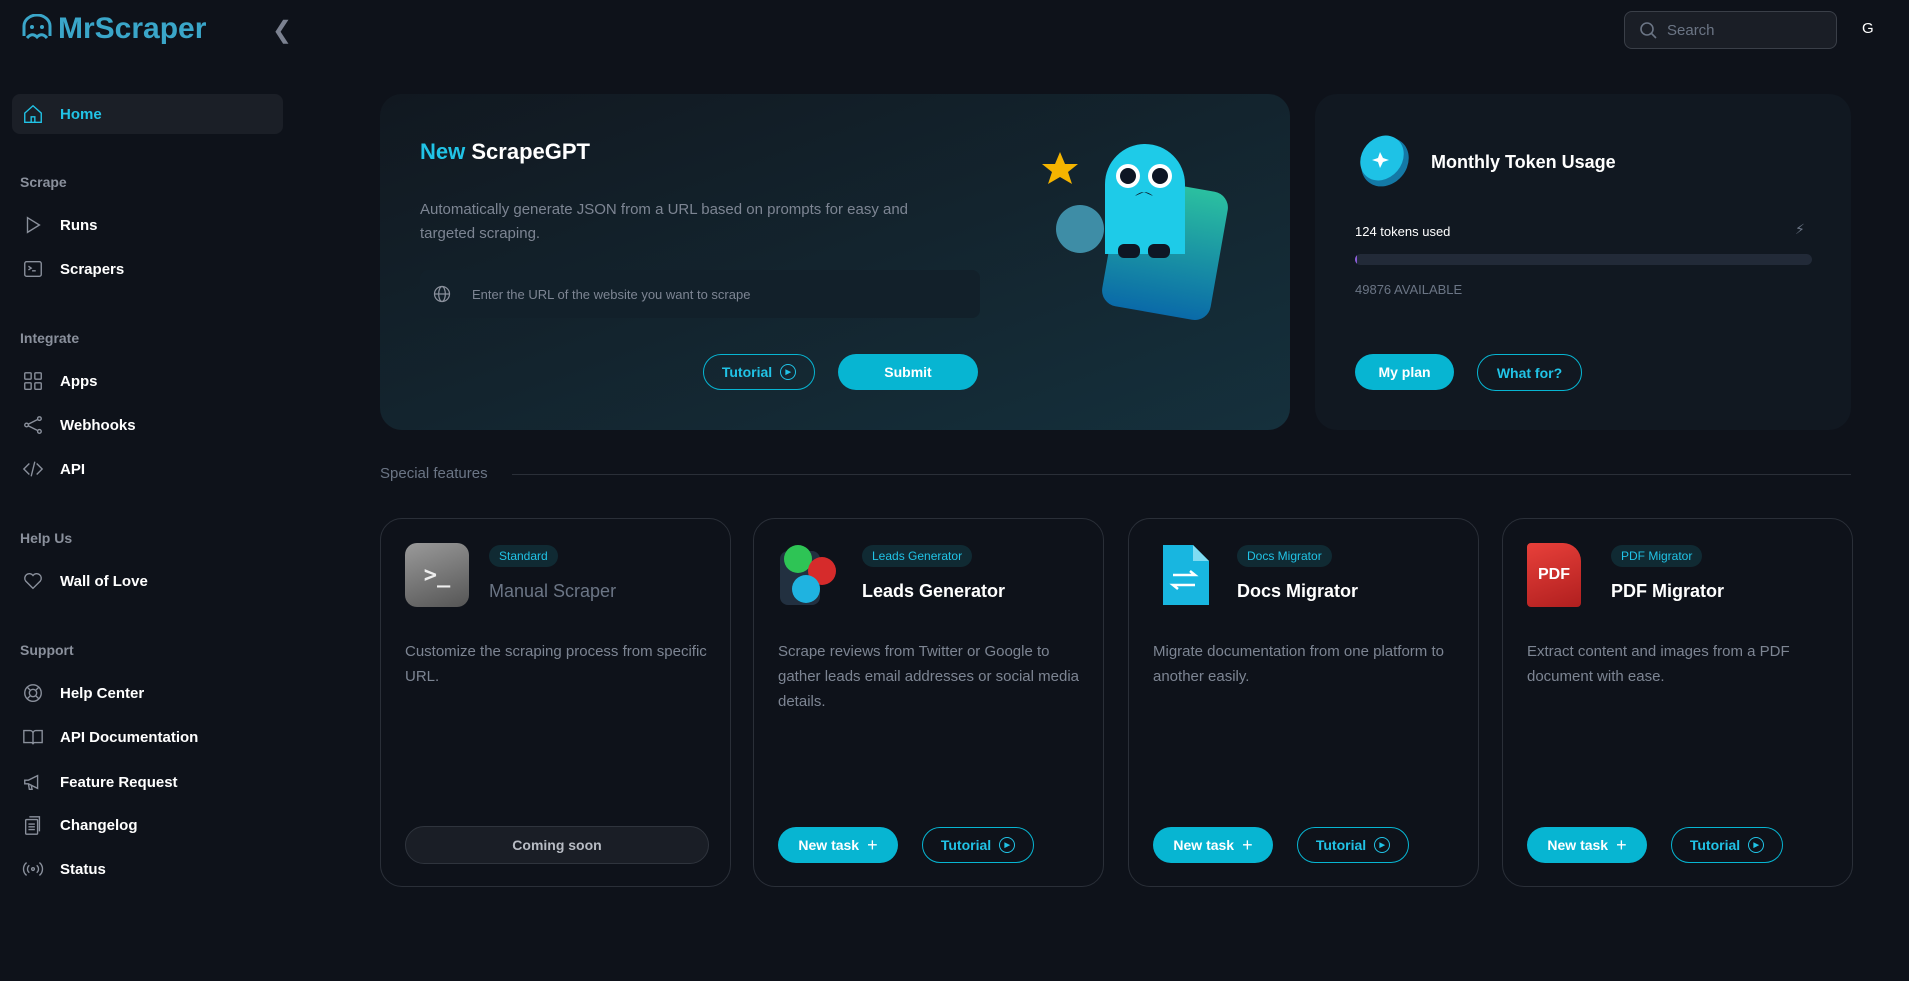  Describe the element at coordinates (443, 151) in the screenshot. I see `hero-title-accent: New` at that location.